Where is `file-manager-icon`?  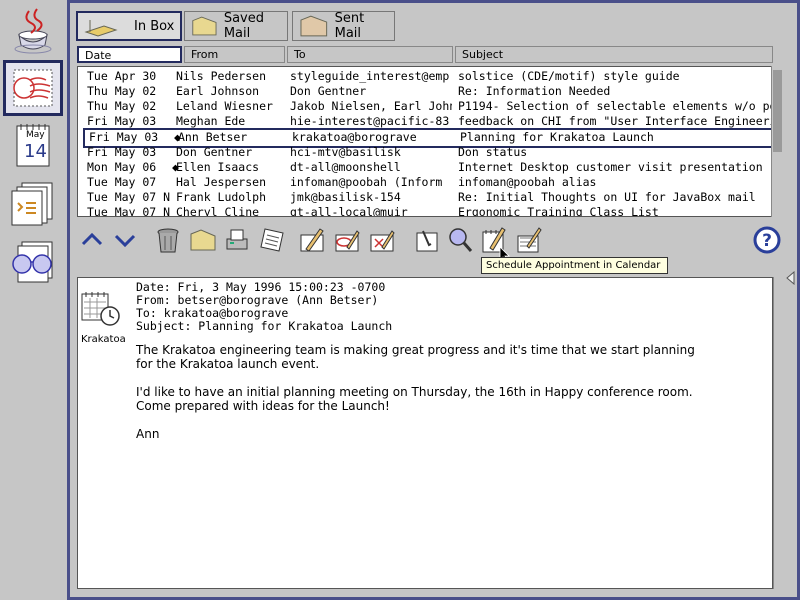
file-manager-icon is located at coordinates (33, 204).